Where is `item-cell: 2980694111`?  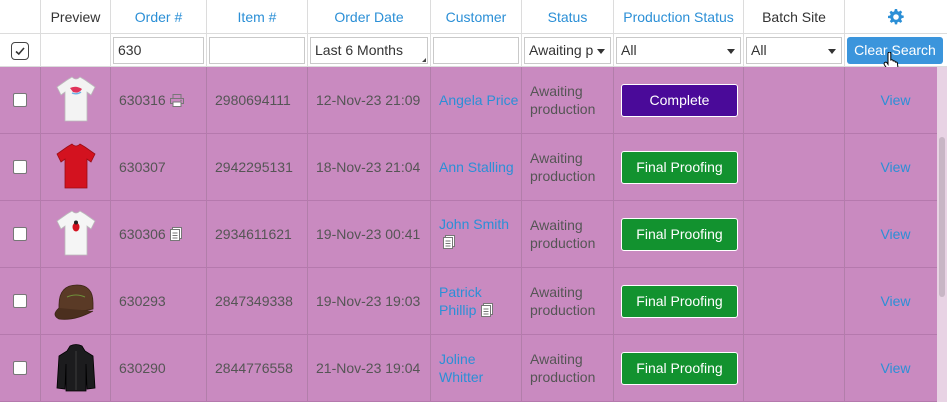 item-cell: 2980694111 is located at coordinates (257, 100).